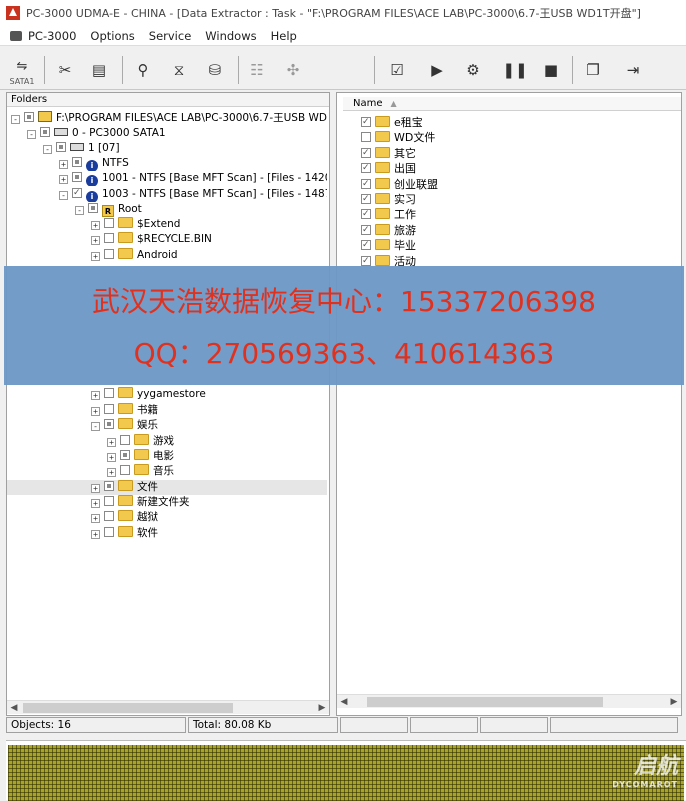 The image size is (686, 801). Describe the element at coordinates (22, 71) in the screenshot. I see `sata-port-button: ⇋ SATA1` at that location.